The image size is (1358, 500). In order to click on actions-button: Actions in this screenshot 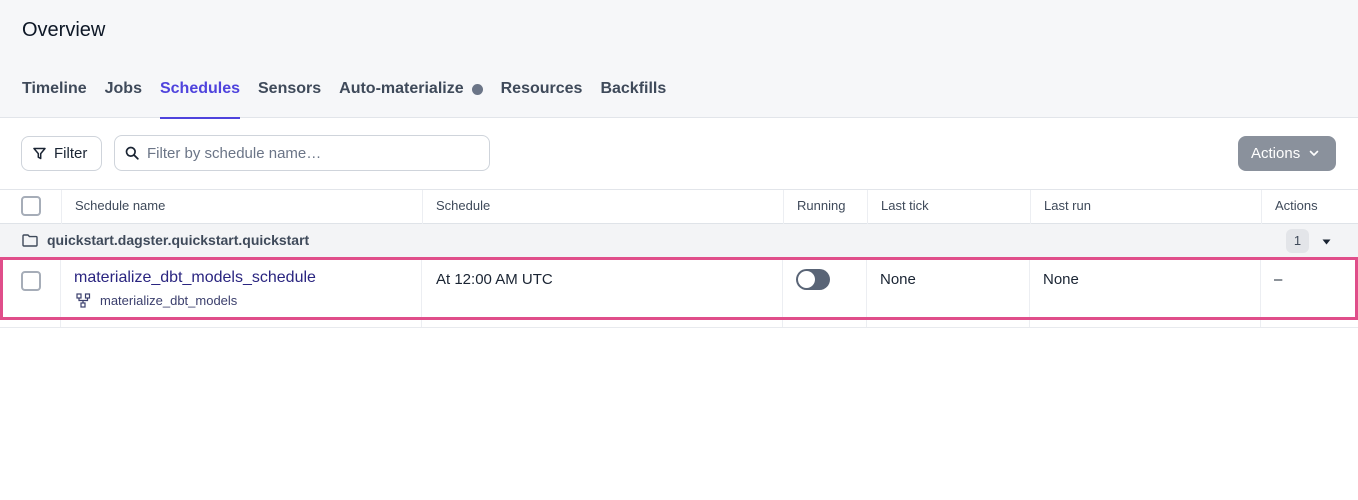, I will do `click(1287, 153)`.